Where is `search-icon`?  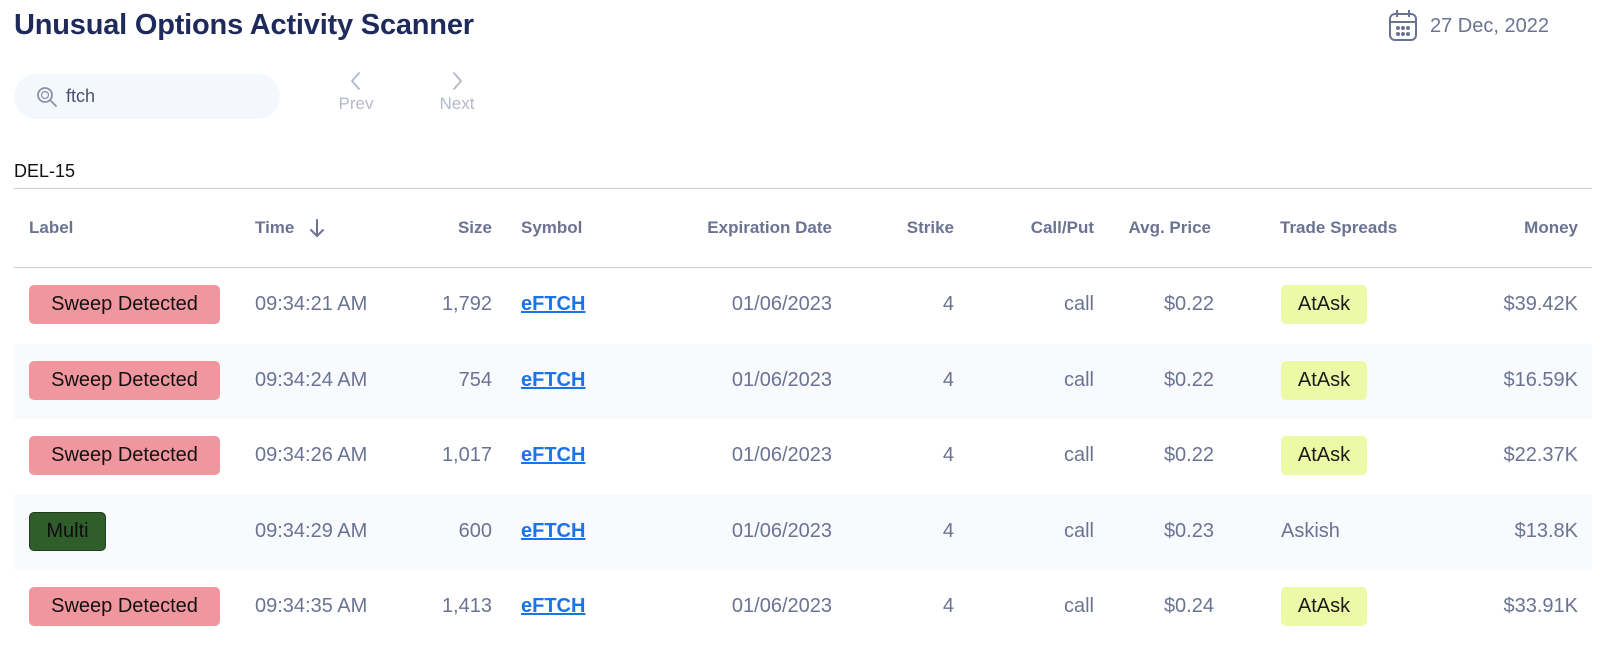 search-icon is located at coordinates (47, 96).